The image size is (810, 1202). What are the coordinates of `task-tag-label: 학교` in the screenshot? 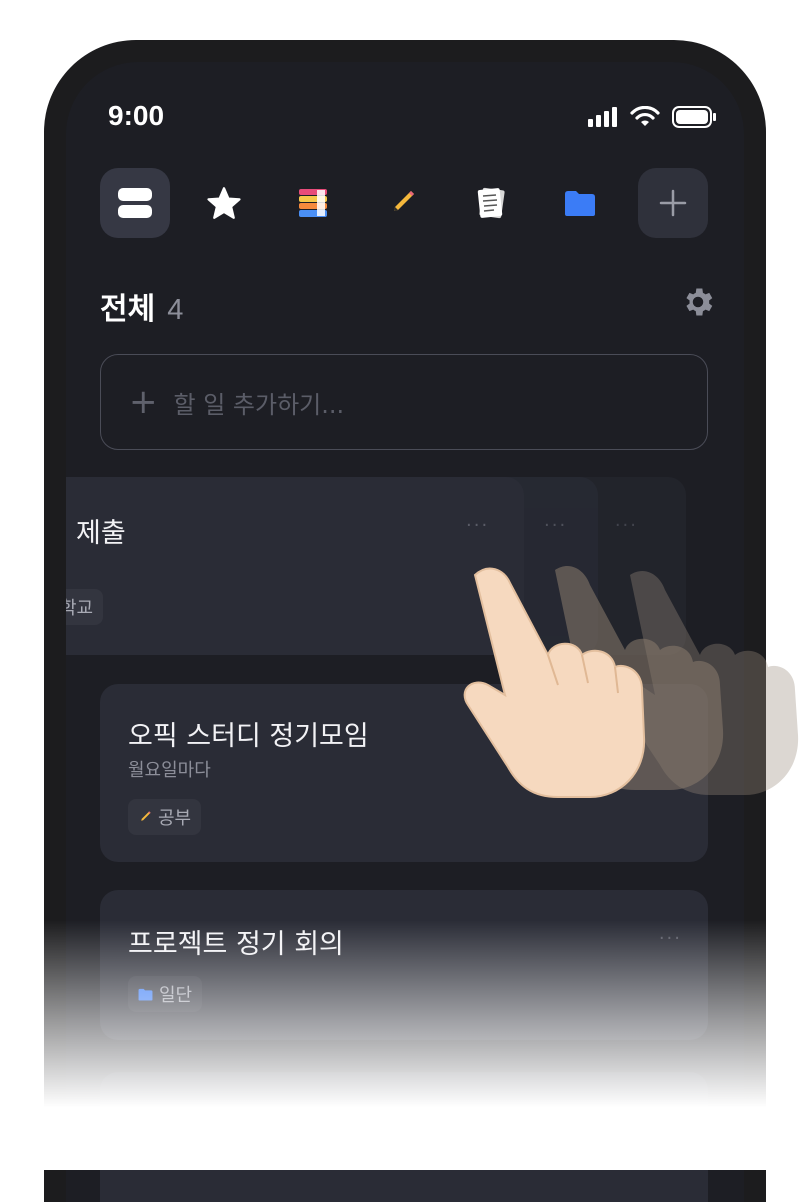 It's located at (80, 608).